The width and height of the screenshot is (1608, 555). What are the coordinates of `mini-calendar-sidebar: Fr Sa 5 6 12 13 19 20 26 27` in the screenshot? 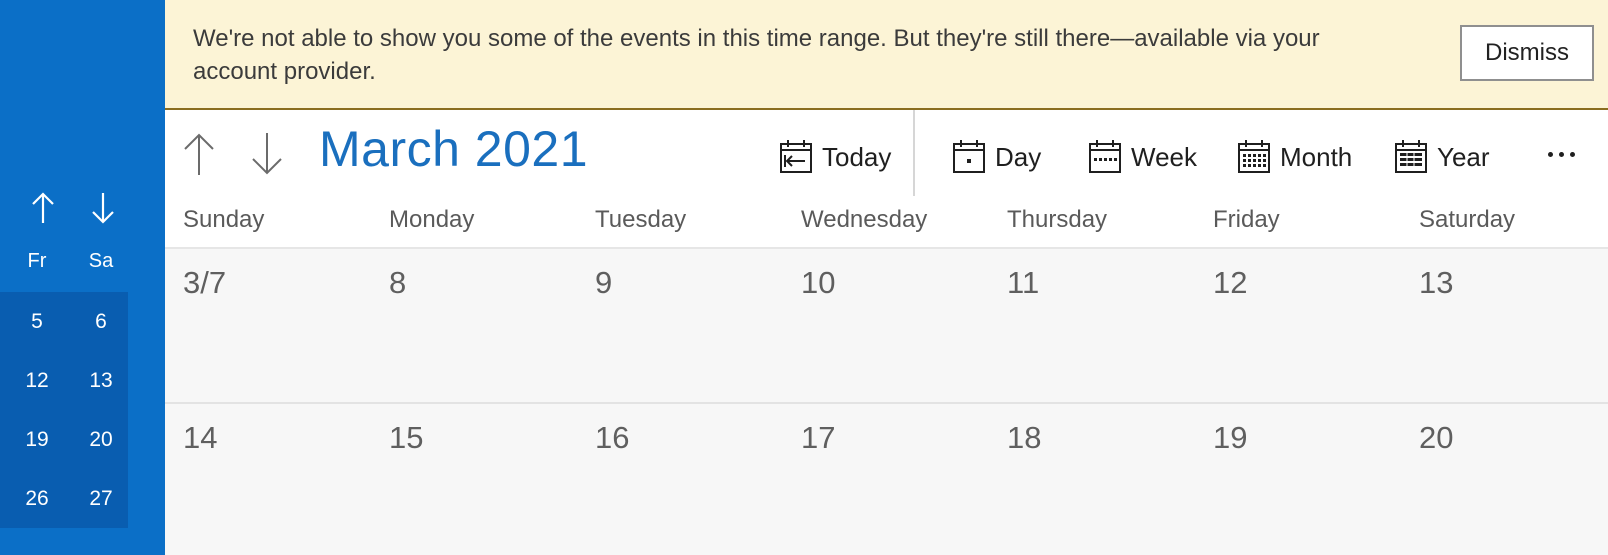 It's located at (82, 277).